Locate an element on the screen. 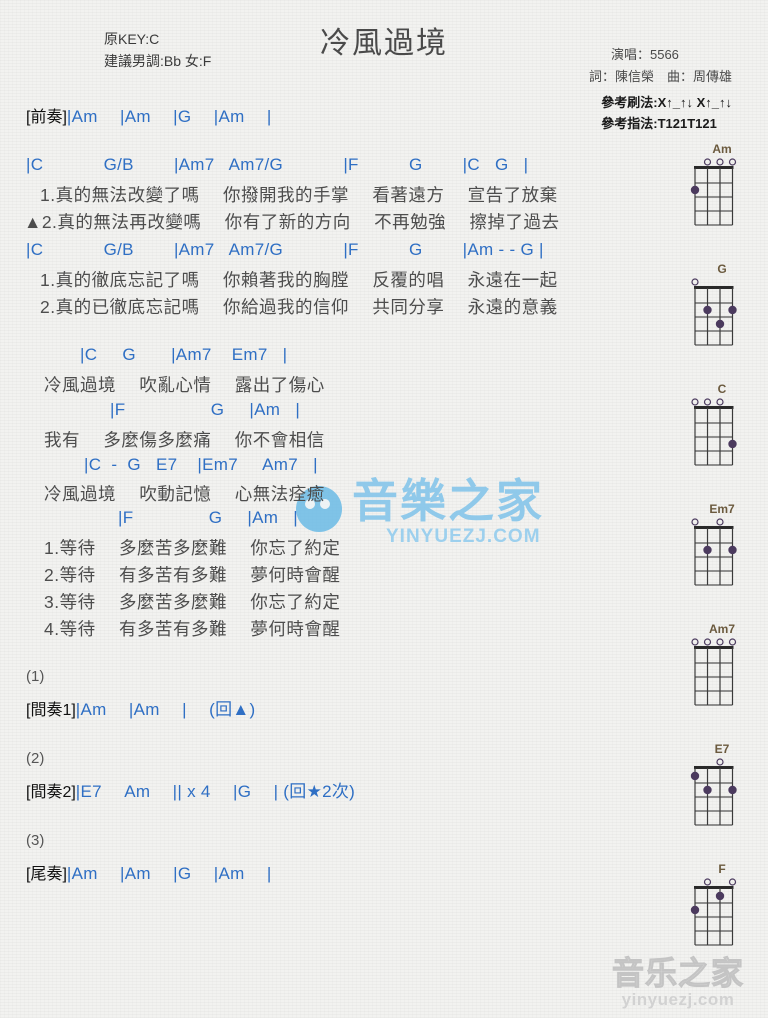 This screenshot has width=768, height=1018. outro-label: [尾奏] is located at coordinates (46, 874).